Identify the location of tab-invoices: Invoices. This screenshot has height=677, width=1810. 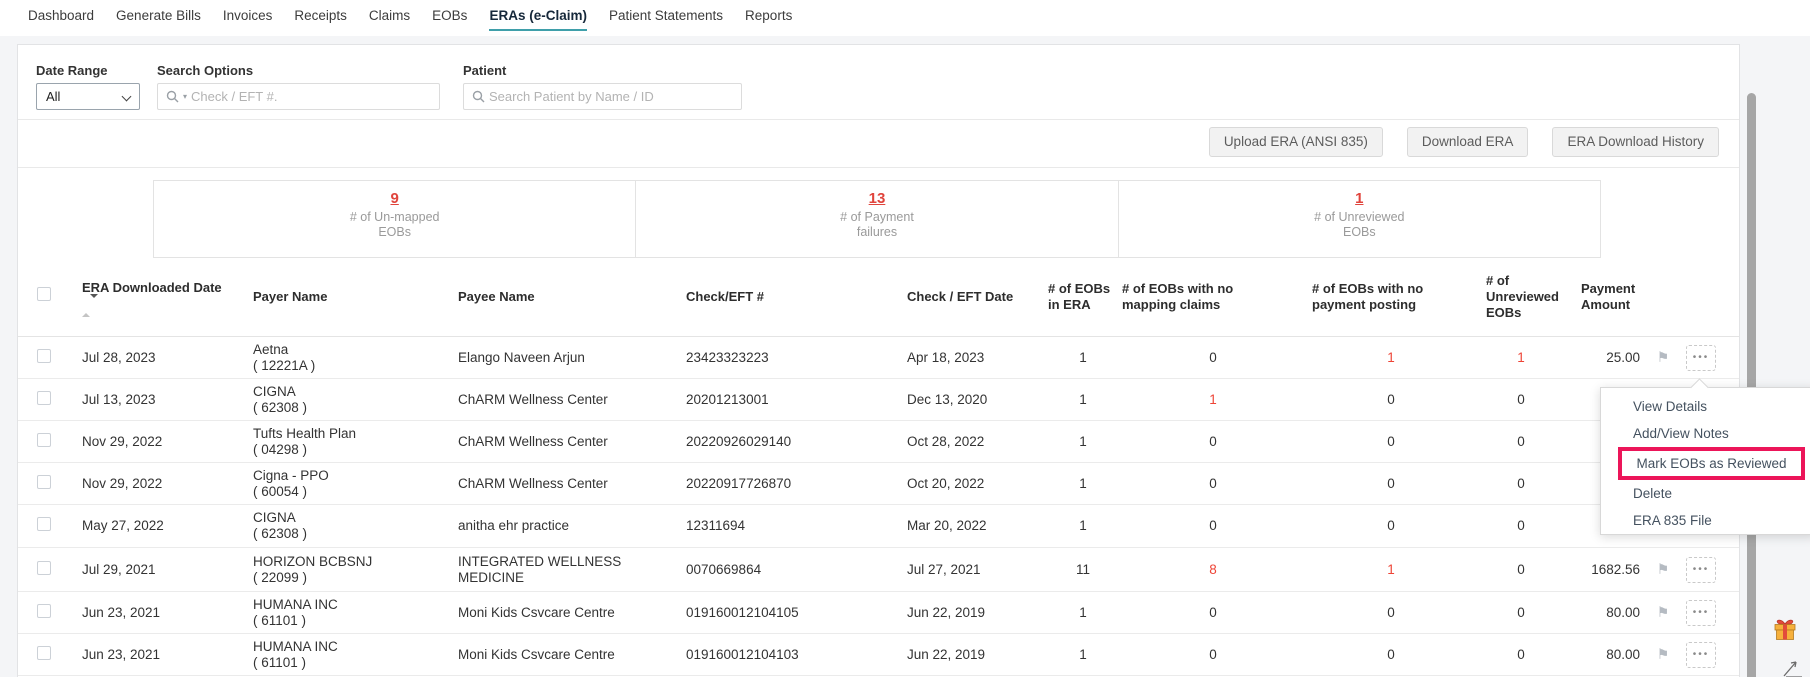
(248, 18).